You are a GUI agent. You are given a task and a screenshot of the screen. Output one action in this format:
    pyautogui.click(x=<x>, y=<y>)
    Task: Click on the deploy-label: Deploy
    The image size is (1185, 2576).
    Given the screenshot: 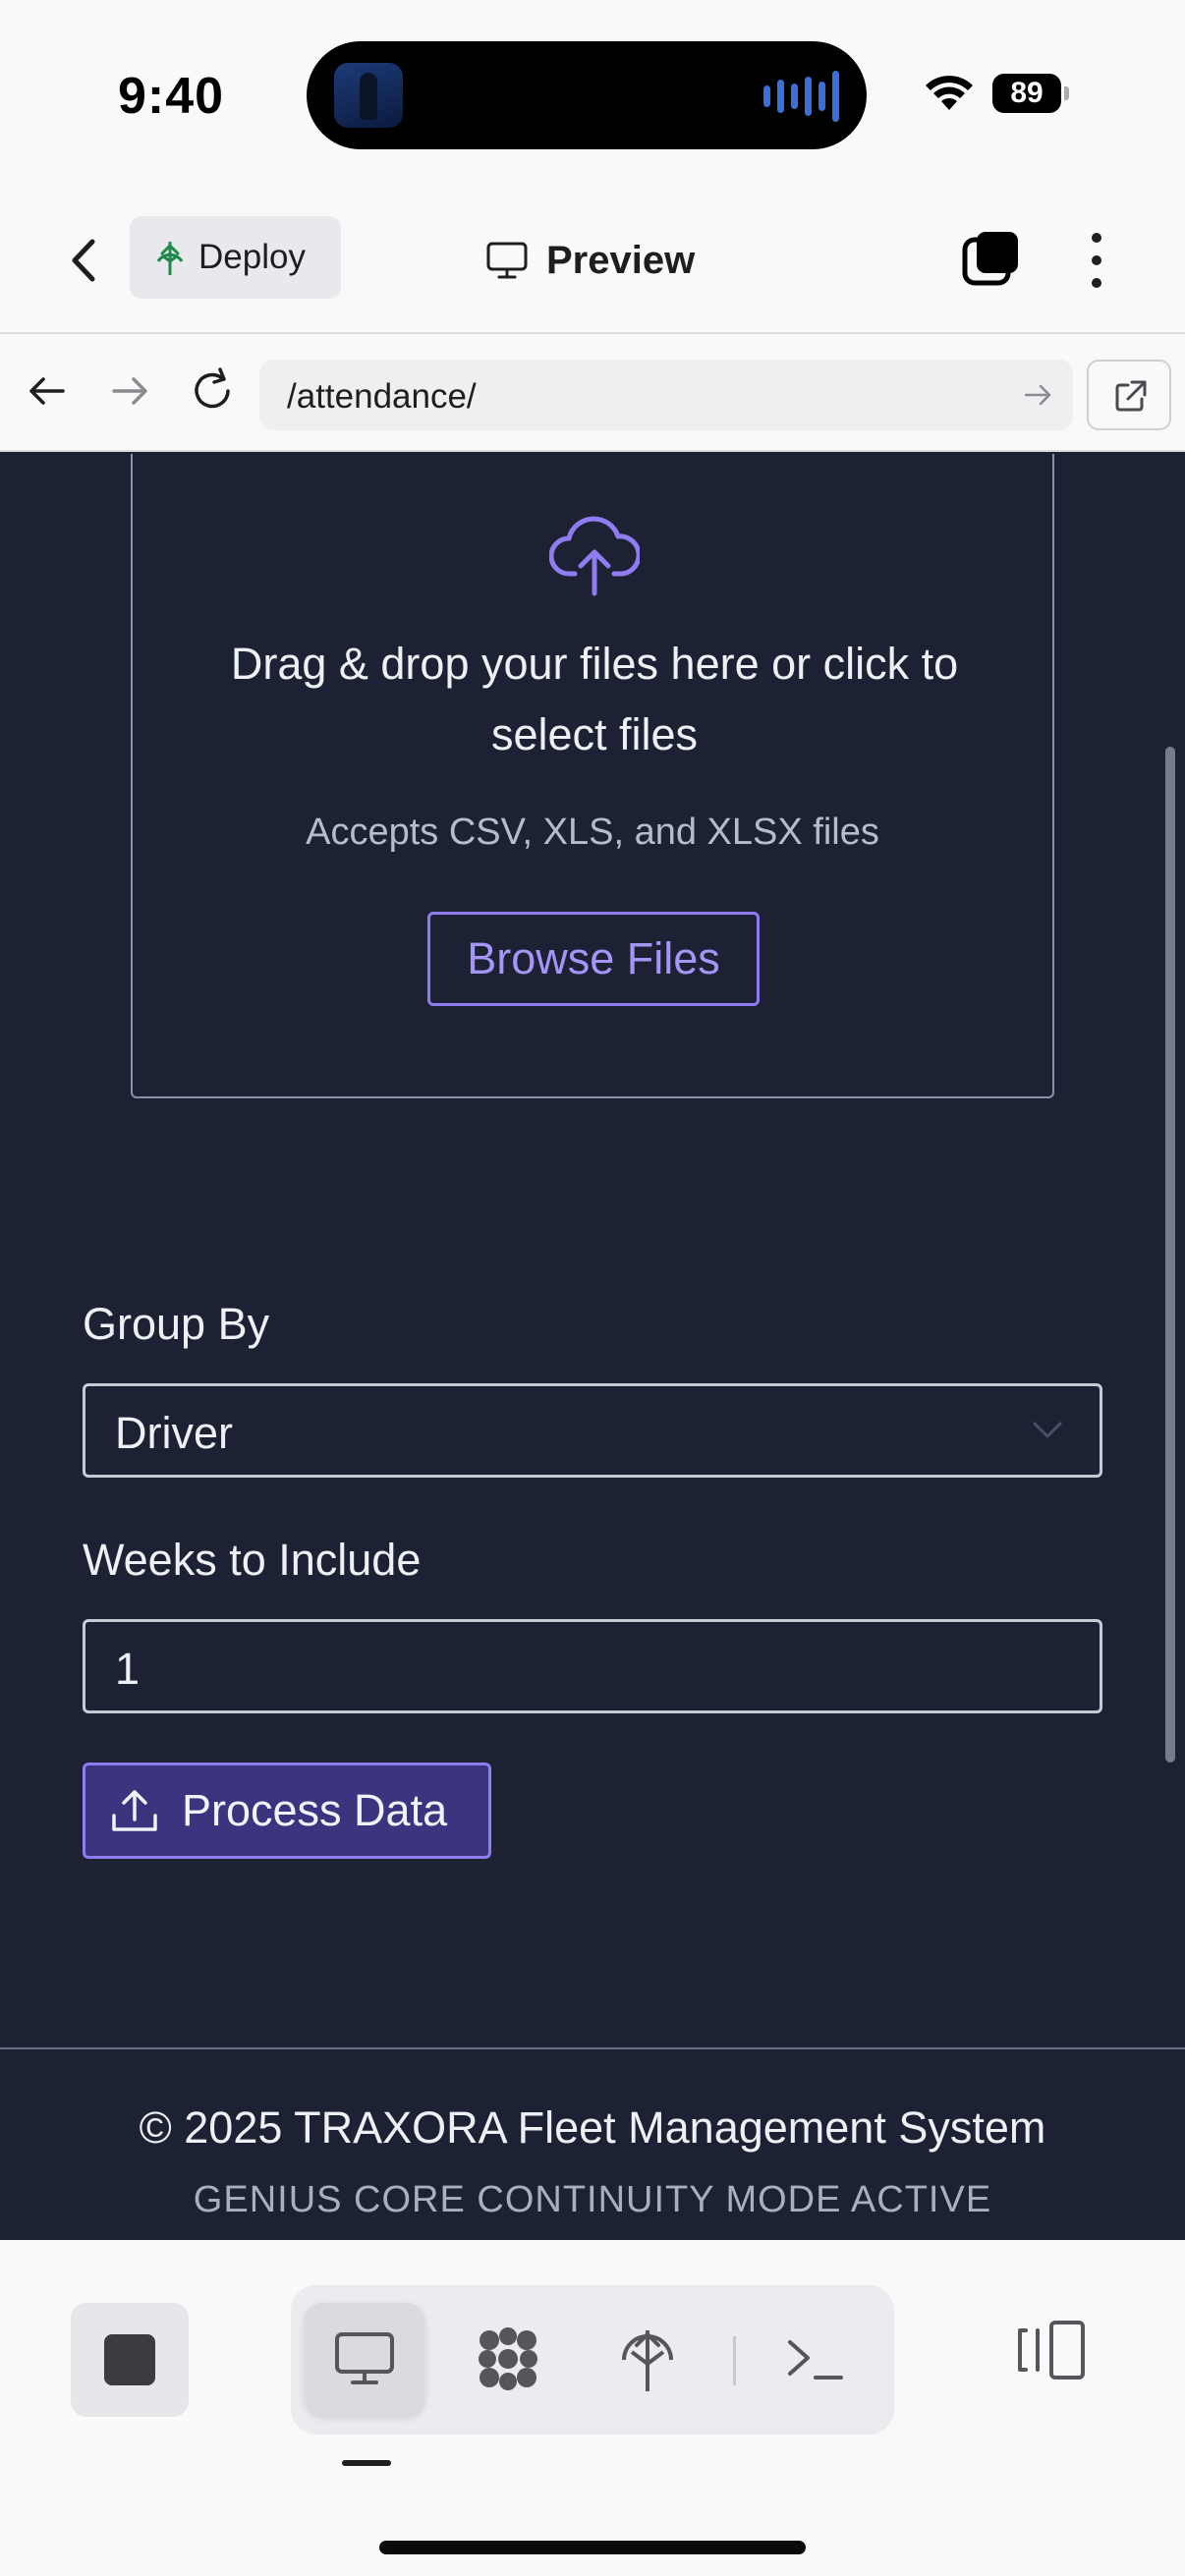 What is the action you would take?
    pyautogui.click(x=252, y=257)
    